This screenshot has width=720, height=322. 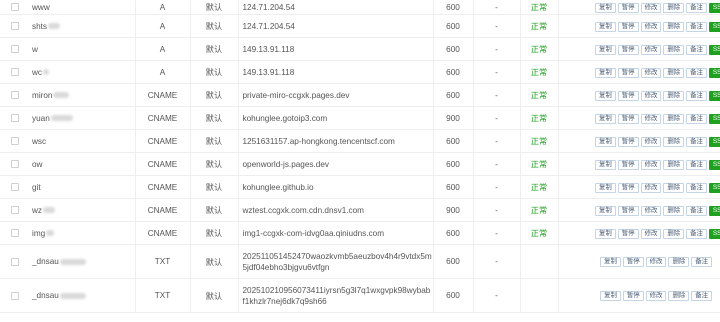 I want to click on record-mx: -, so click(x=496, y=95).